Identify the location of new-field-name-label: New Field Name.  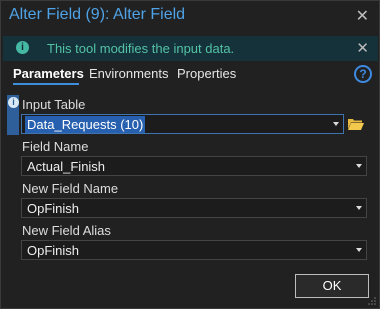
(70, 188).